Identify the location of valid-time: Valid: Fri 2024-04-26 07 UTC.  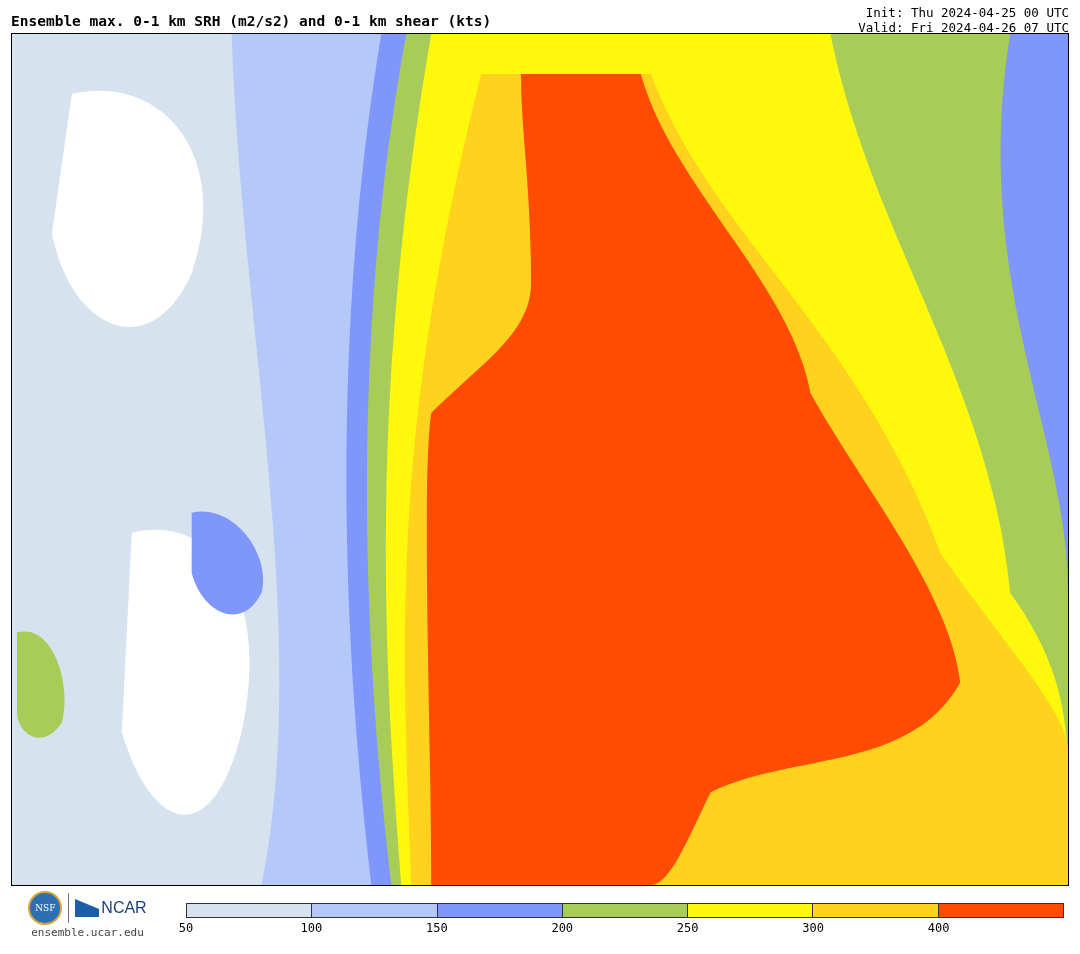
(963, 27).